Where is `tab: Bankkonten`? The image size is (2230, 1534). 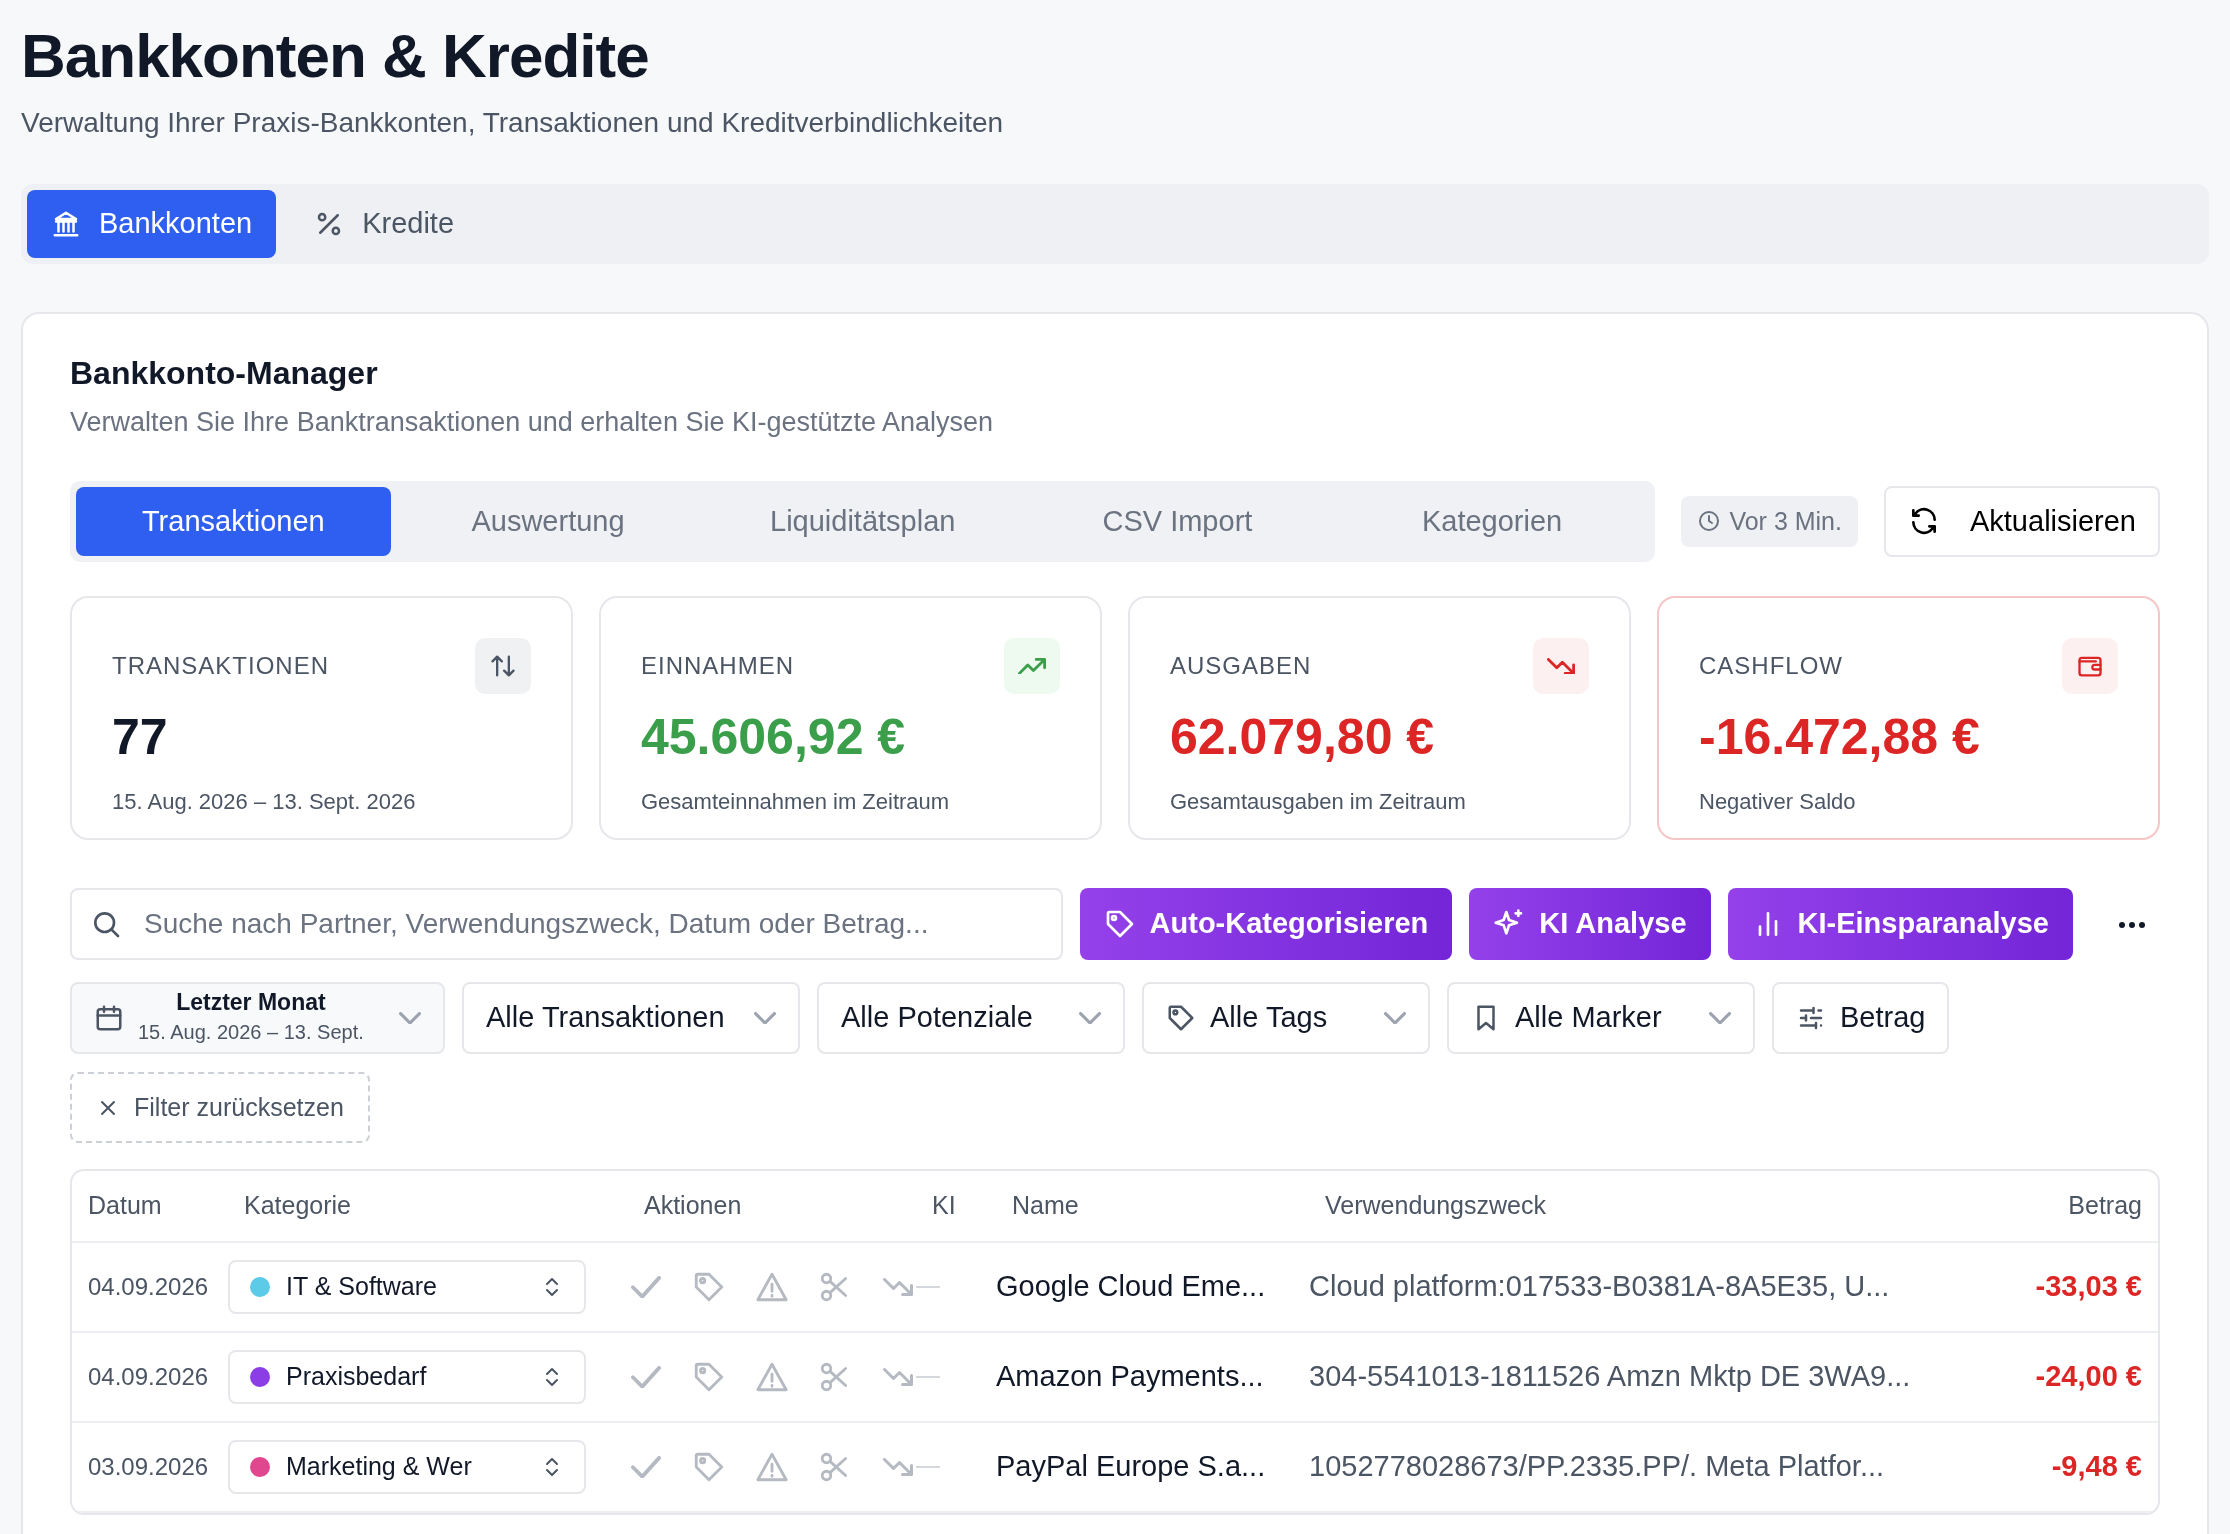
tab: Bankkonten is located at coordinates (152, 224).